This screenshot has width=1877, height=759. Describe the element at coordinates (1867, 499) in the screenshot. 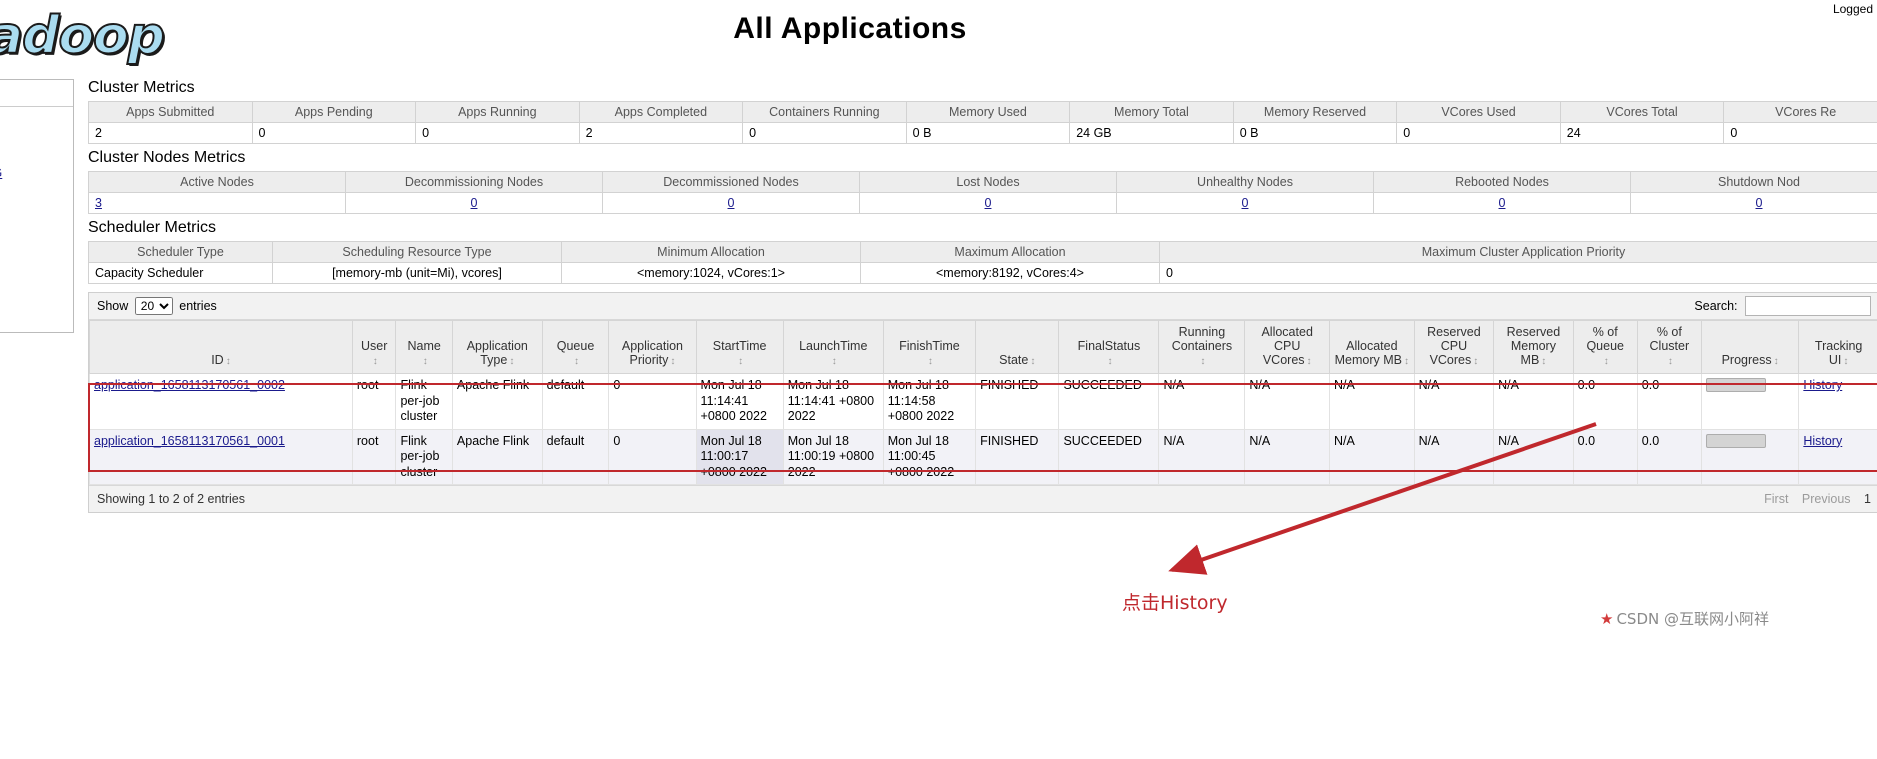

I see `pager-page-1: 1` at that location.